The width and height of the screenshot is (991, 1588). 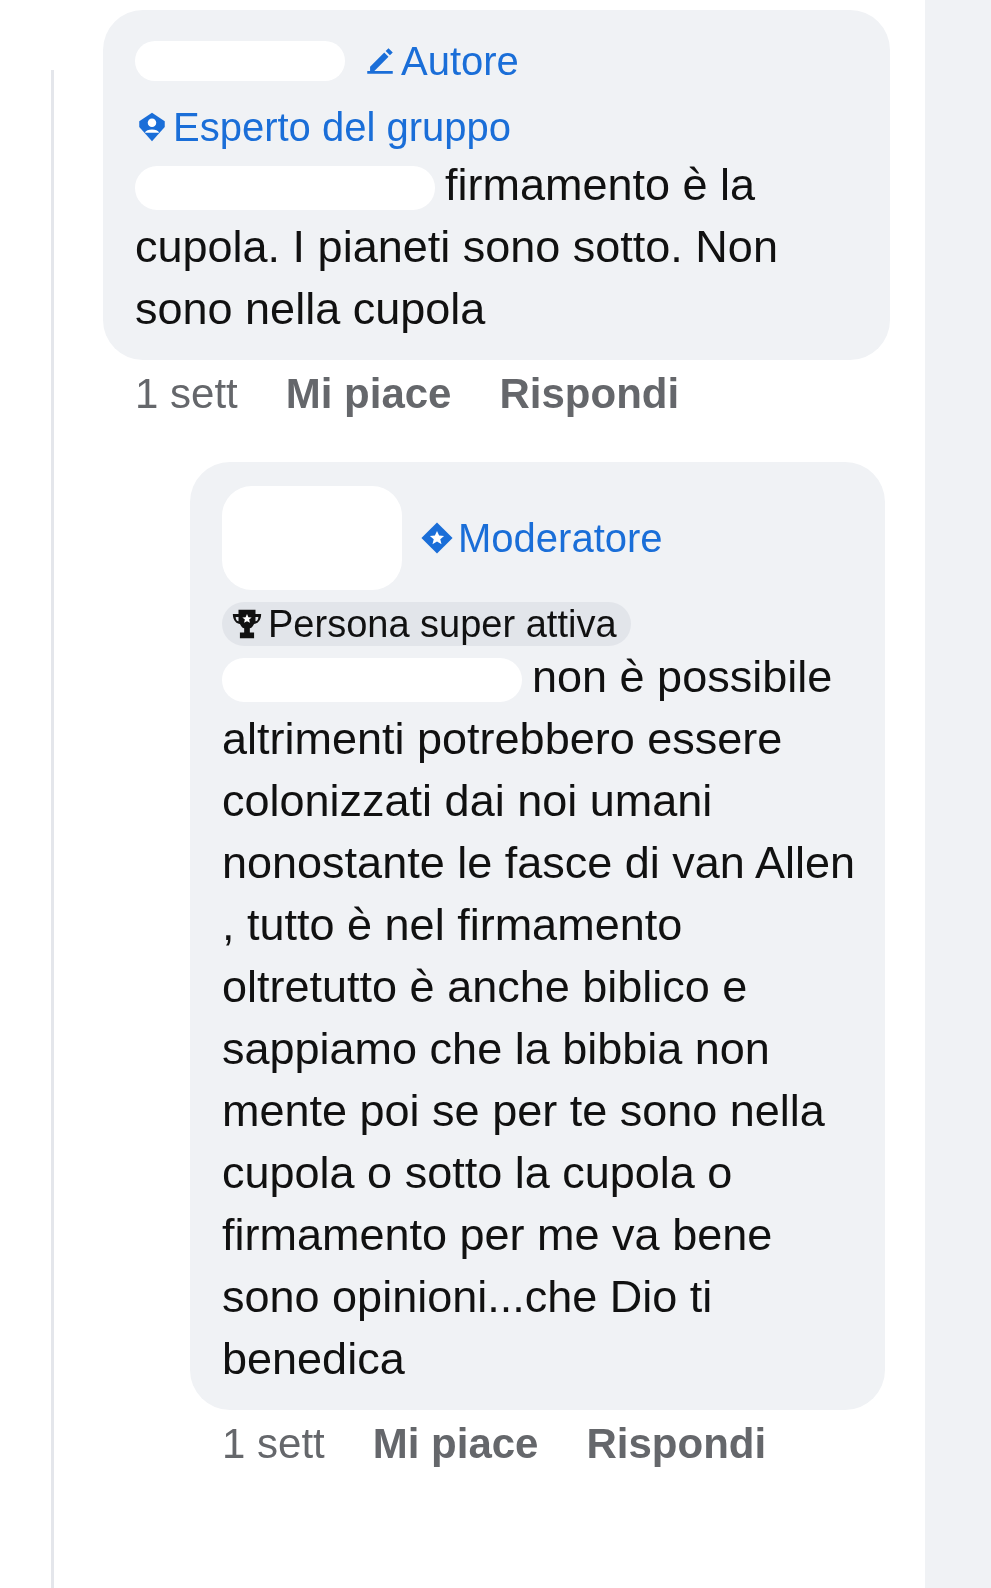 What do you see at coordinates (437, 538) in the screenshot?
I see `star-diamond-icon` at bounding box center [437, 538].